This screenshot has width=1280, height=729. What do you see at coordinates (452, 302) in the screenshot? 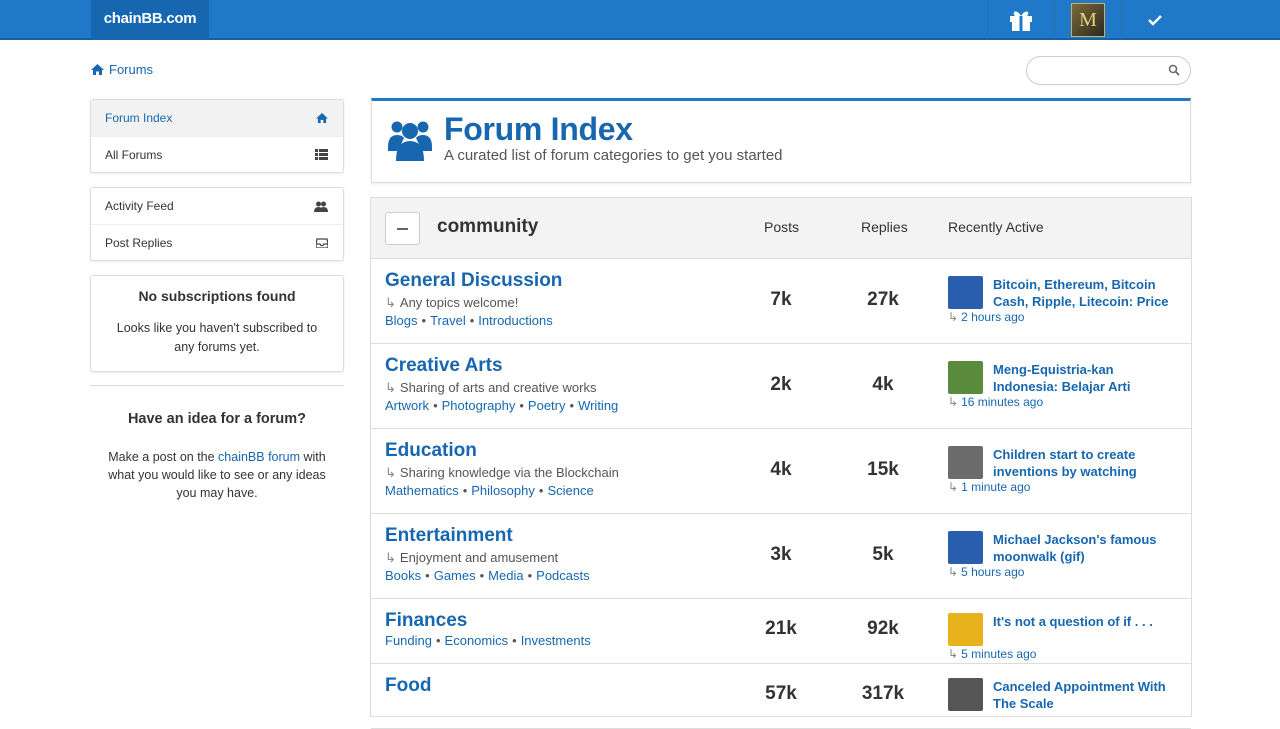
I see `forum-description: ↳ Any topics welcome!` at bounding box center [452, 302].